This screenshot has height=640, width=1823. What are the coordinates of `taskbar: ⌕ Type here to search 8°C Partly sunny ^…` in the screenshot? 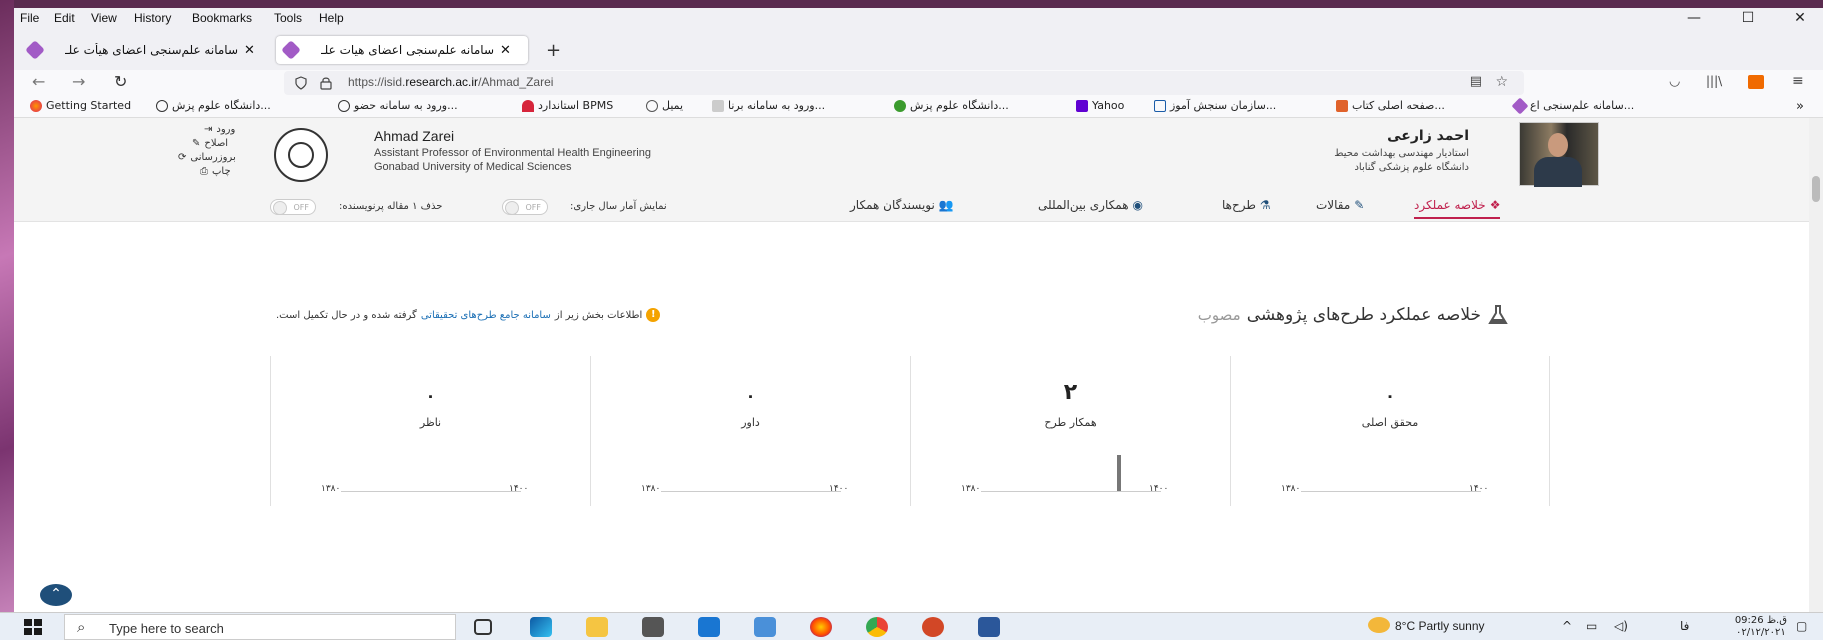 It's located at (911, 626).